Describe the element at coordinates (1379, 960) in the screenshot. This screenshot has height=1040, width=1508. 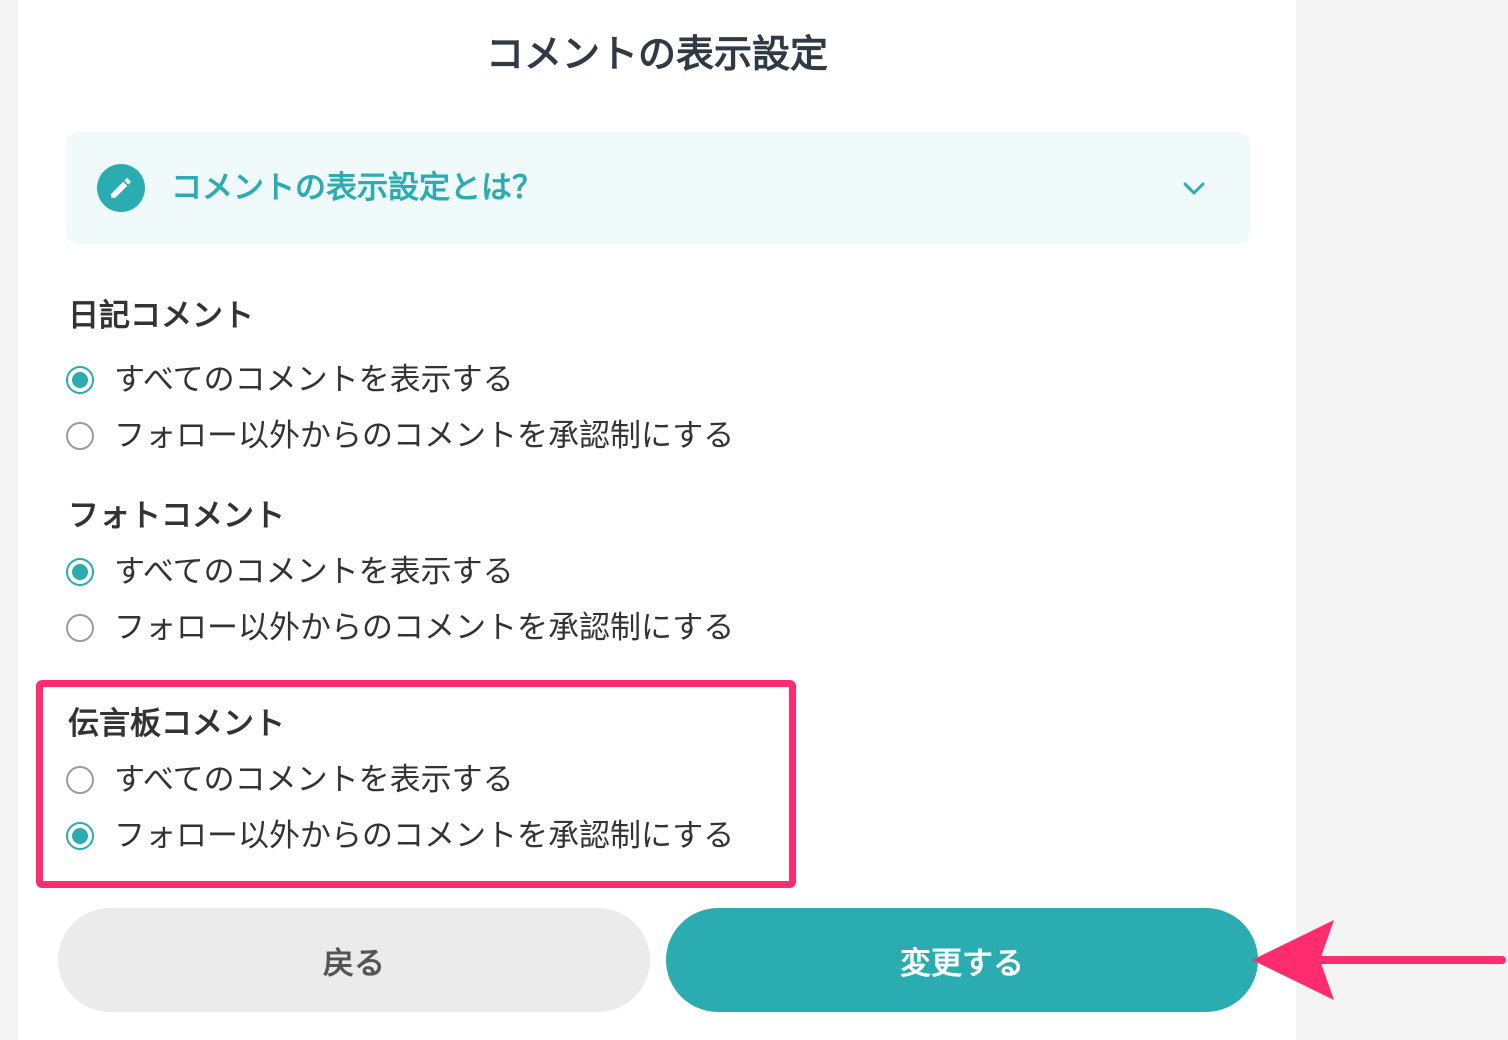
I see `annotation-arrow-icon` at that location.